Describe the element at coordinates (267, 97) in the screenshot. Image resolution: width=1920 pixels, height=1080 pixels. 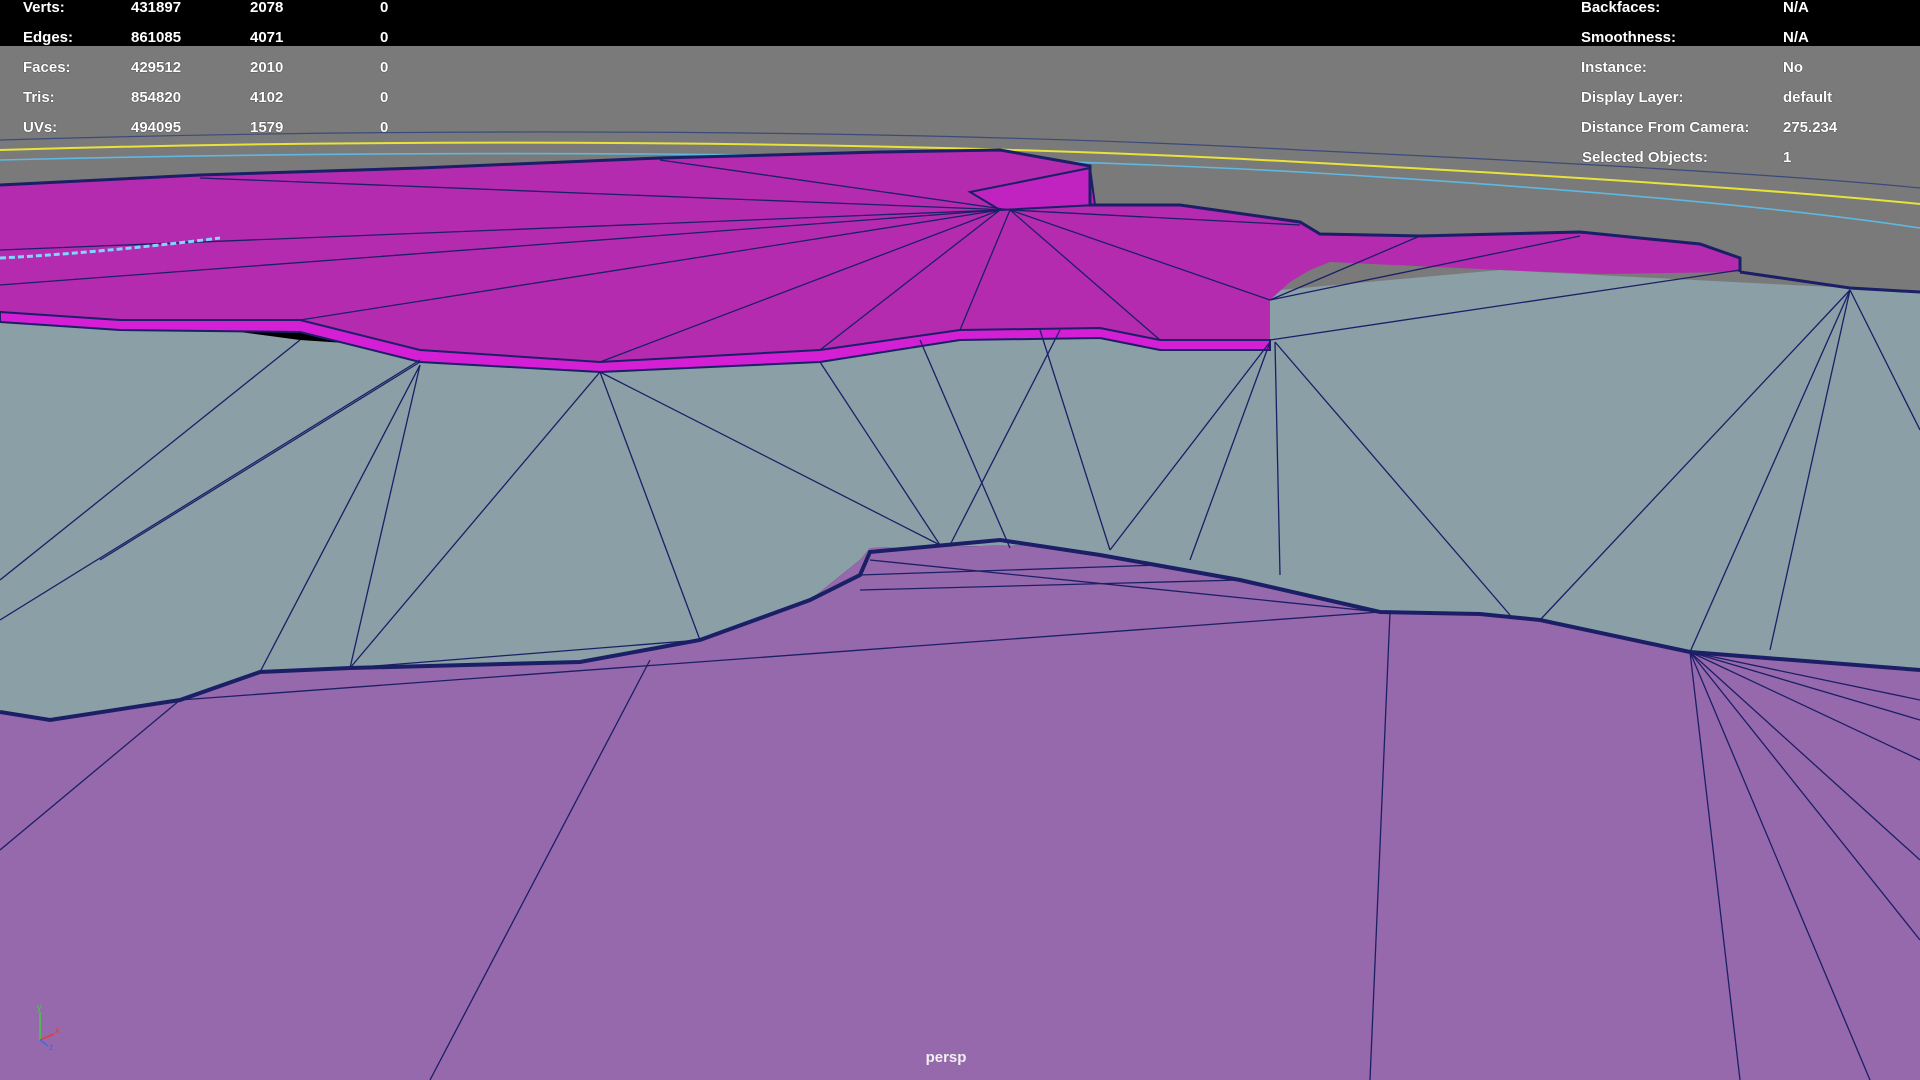
I see `hud-selected: 4102` at that location.